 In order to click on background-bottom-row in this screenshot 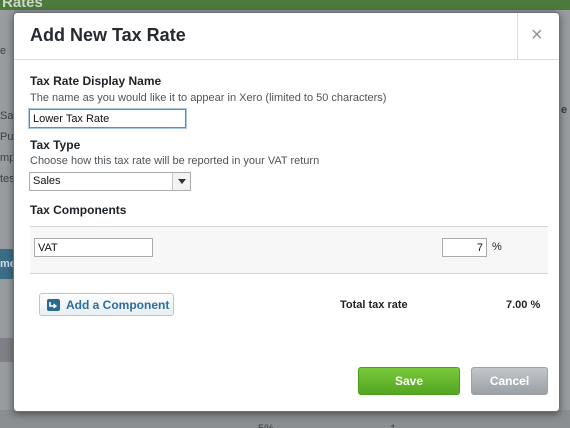, I will do `click(285, 419)`.